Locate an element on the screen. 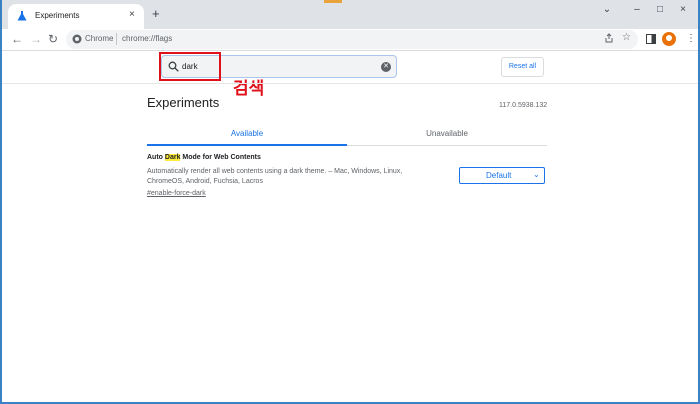 Image resolution: width=700 pixels, height=404 pixels. menu-icon: ⋮ is located at coordinates (691, 39).